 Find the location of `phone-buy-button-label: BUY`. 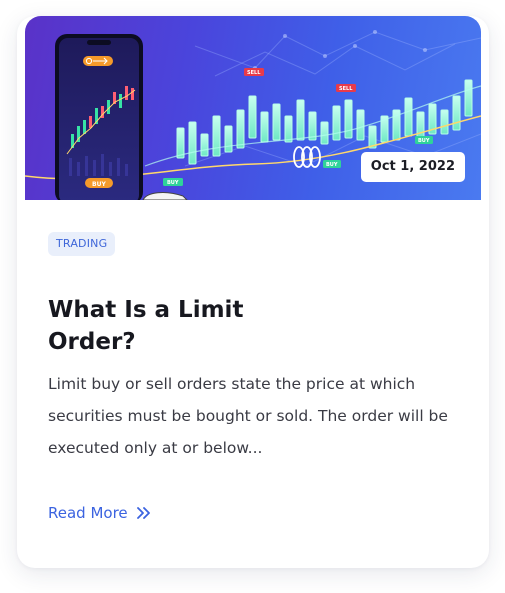

phone-buy-button-label: BUY is located at coordinates (99, 184).